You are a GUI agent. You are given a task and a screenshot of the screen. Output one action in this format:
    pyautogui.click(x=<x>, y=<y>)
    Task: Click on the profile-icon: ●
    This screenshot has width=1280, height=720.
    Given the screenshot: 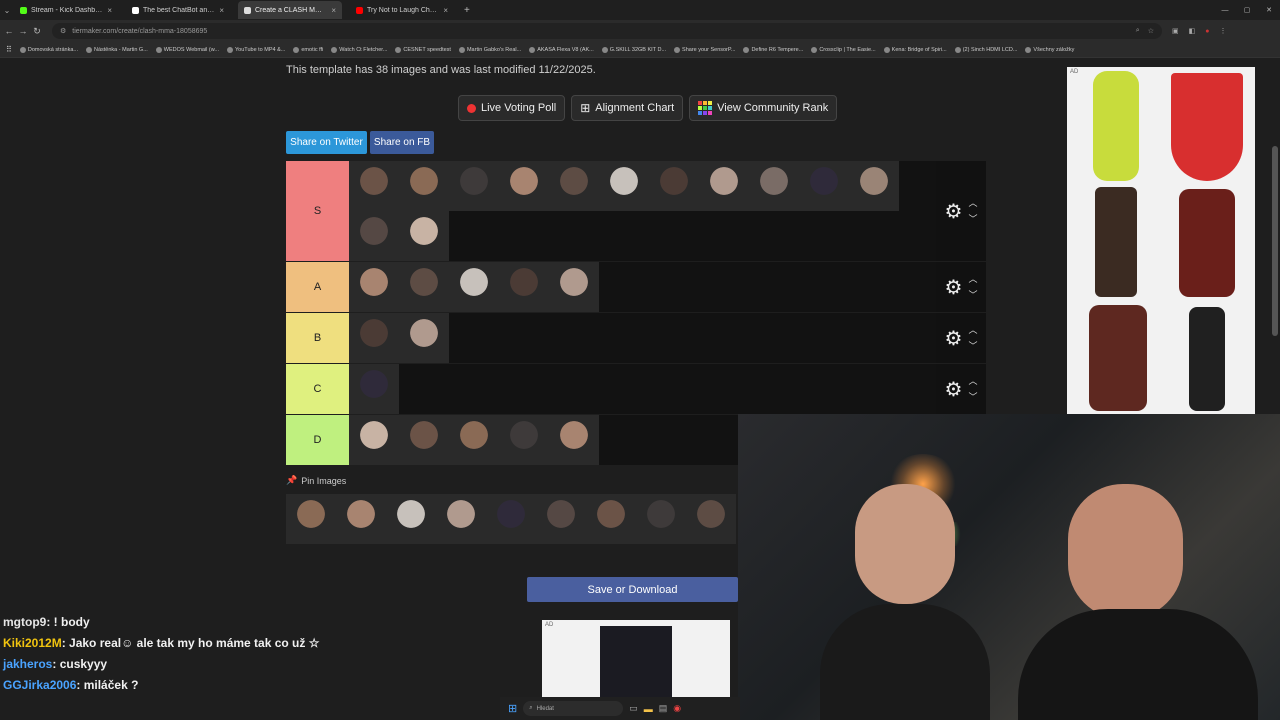 What is the action you would take?
    pyautogui.click(x=1207, y=31)
    